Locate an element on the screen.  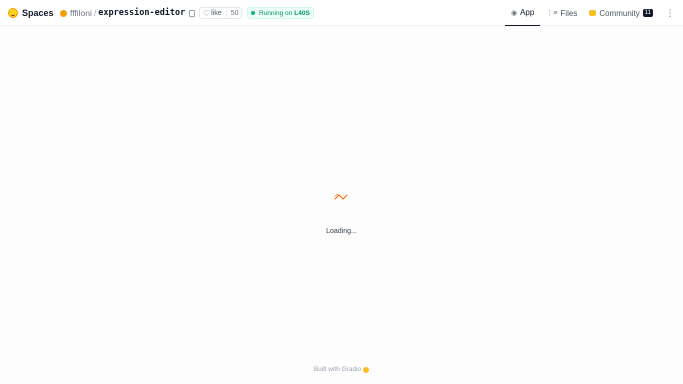
like-button: ♡ like 50 is located at coordinates (221, 13).